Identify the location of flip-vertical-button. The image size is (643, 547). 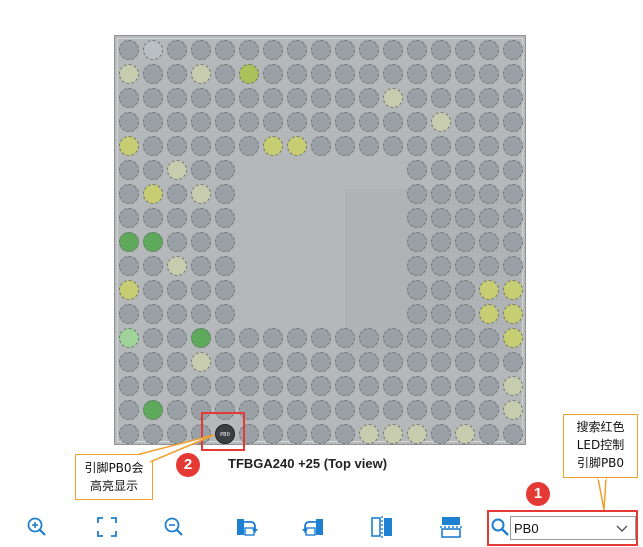
(382, 527).